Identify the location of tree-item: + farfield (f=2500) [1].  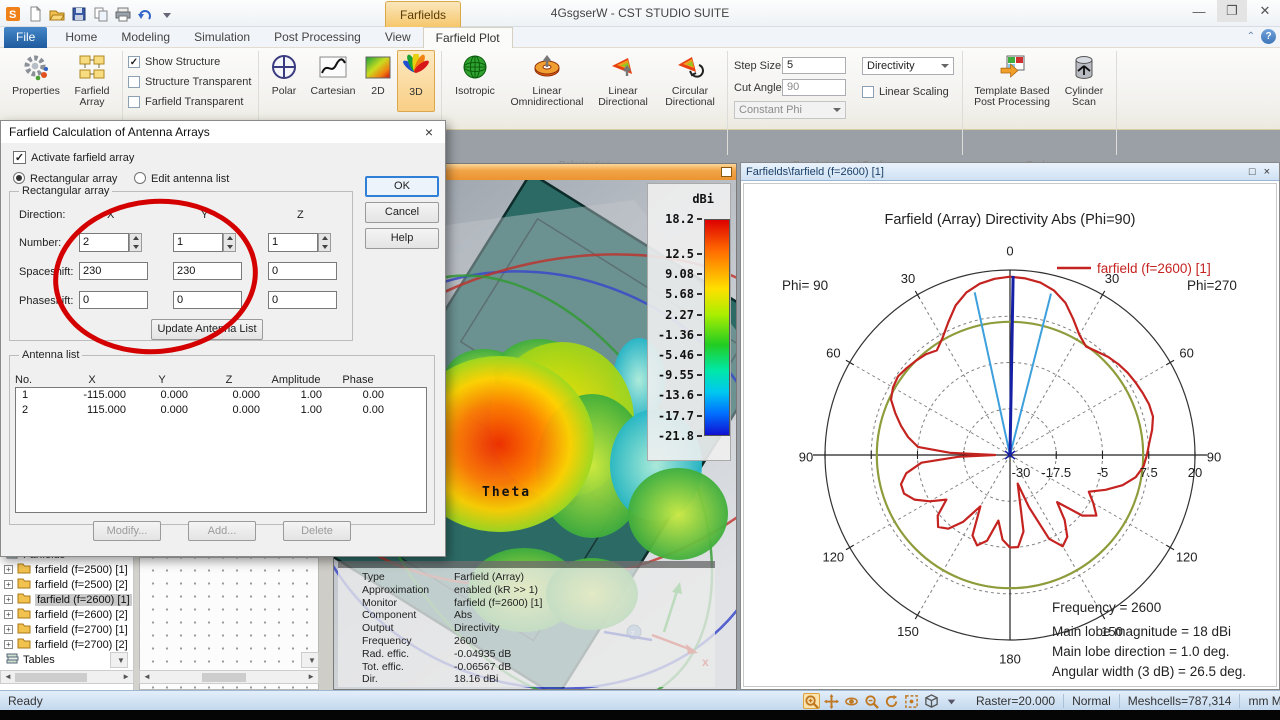
(66, 569).